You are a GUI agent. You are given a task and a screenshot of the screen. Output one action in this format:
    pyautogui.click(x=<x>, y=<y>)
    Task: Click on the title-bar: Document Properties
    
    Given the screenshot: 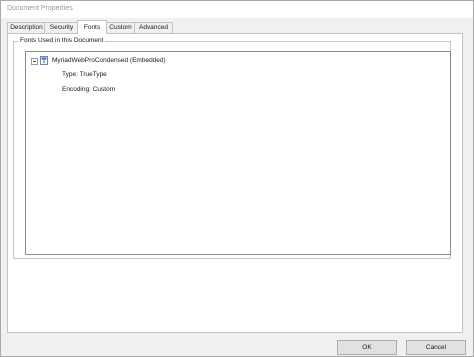 What is the action you would take?
    pyautogui.click(x=237, y=9)
    